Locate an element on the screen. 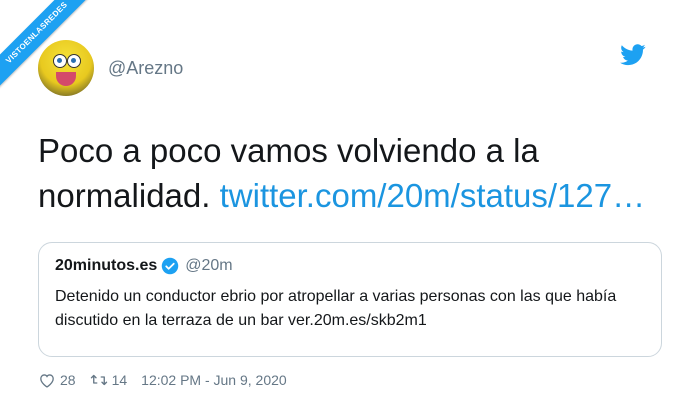 Image resolution: width=700 pixels, height=409 pixels. quoted-author-handle: @20m is located at coordinates (208, 266).